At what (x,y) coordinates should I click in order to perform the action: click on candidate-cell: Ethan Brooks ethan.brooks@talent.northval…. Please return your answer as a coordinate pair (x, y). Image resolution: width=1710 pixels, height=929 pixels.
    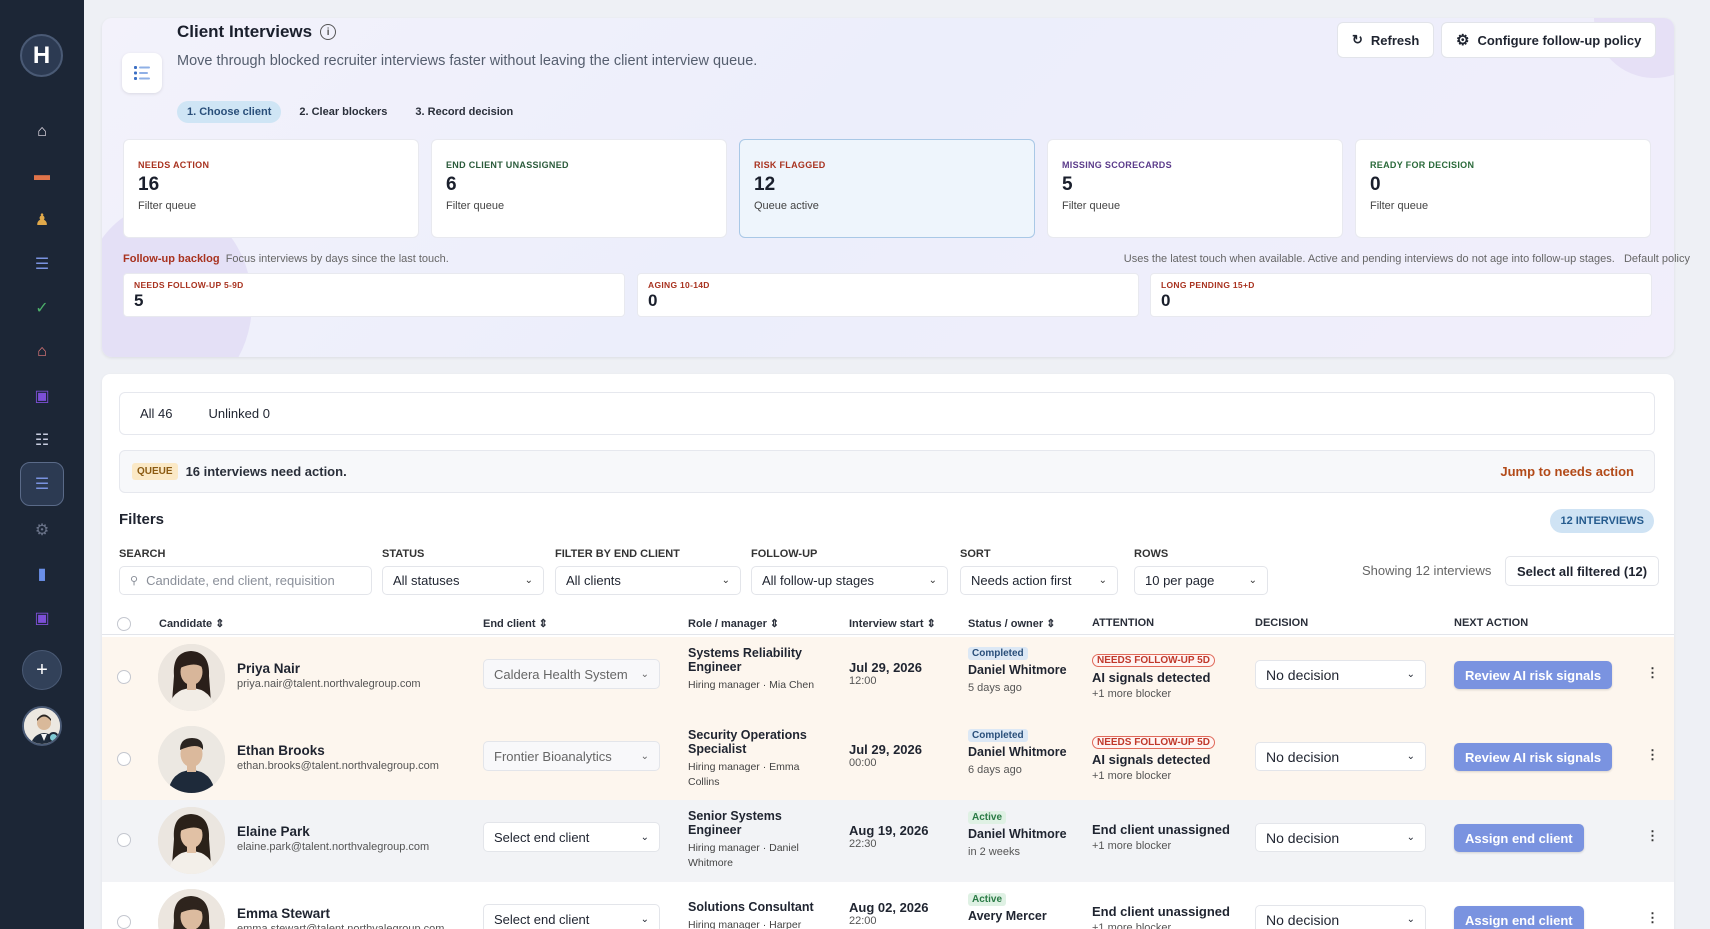
    Looking at the image, I should click on (338, 757).